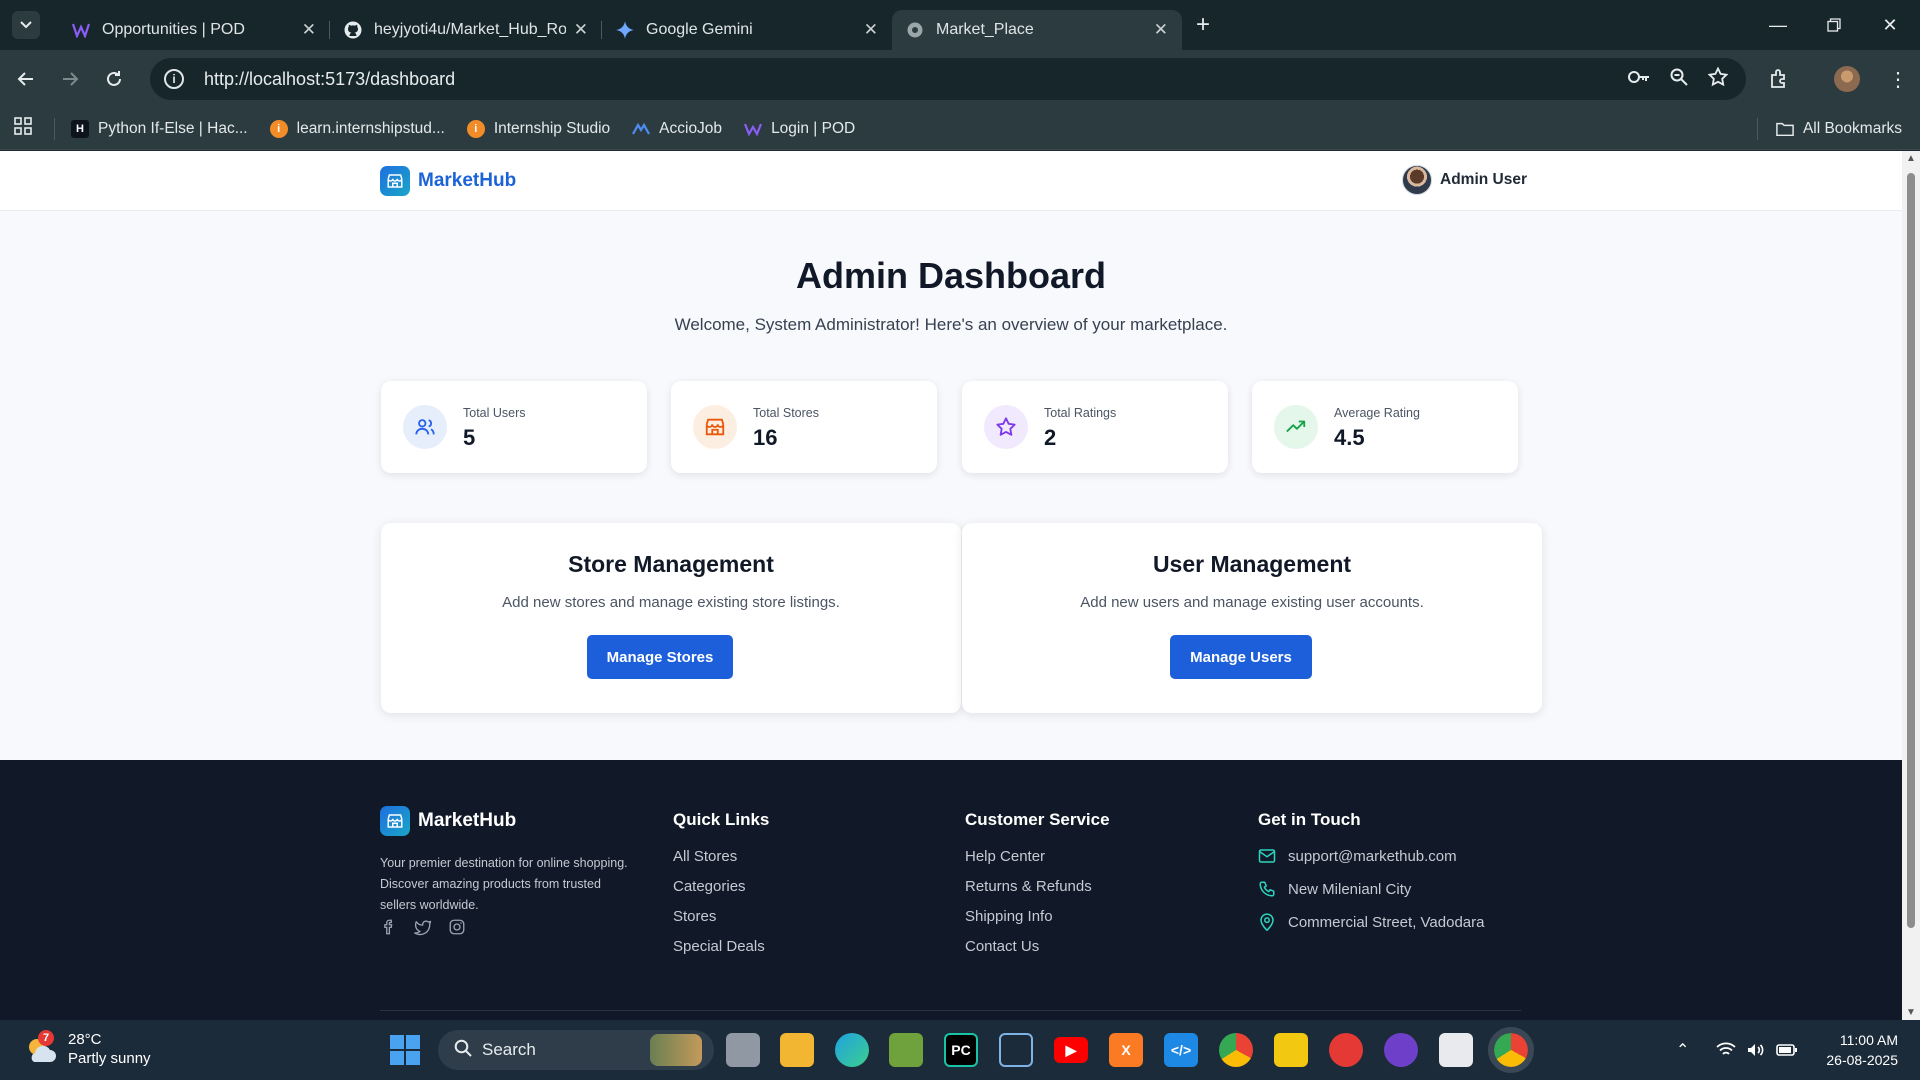 This screenshot has height=1080, width=1920. What do you see at coordinates (1181, 1050) in the screenshot?
I see `vscode-icon: </>` at bounding box center [1181, 1050].